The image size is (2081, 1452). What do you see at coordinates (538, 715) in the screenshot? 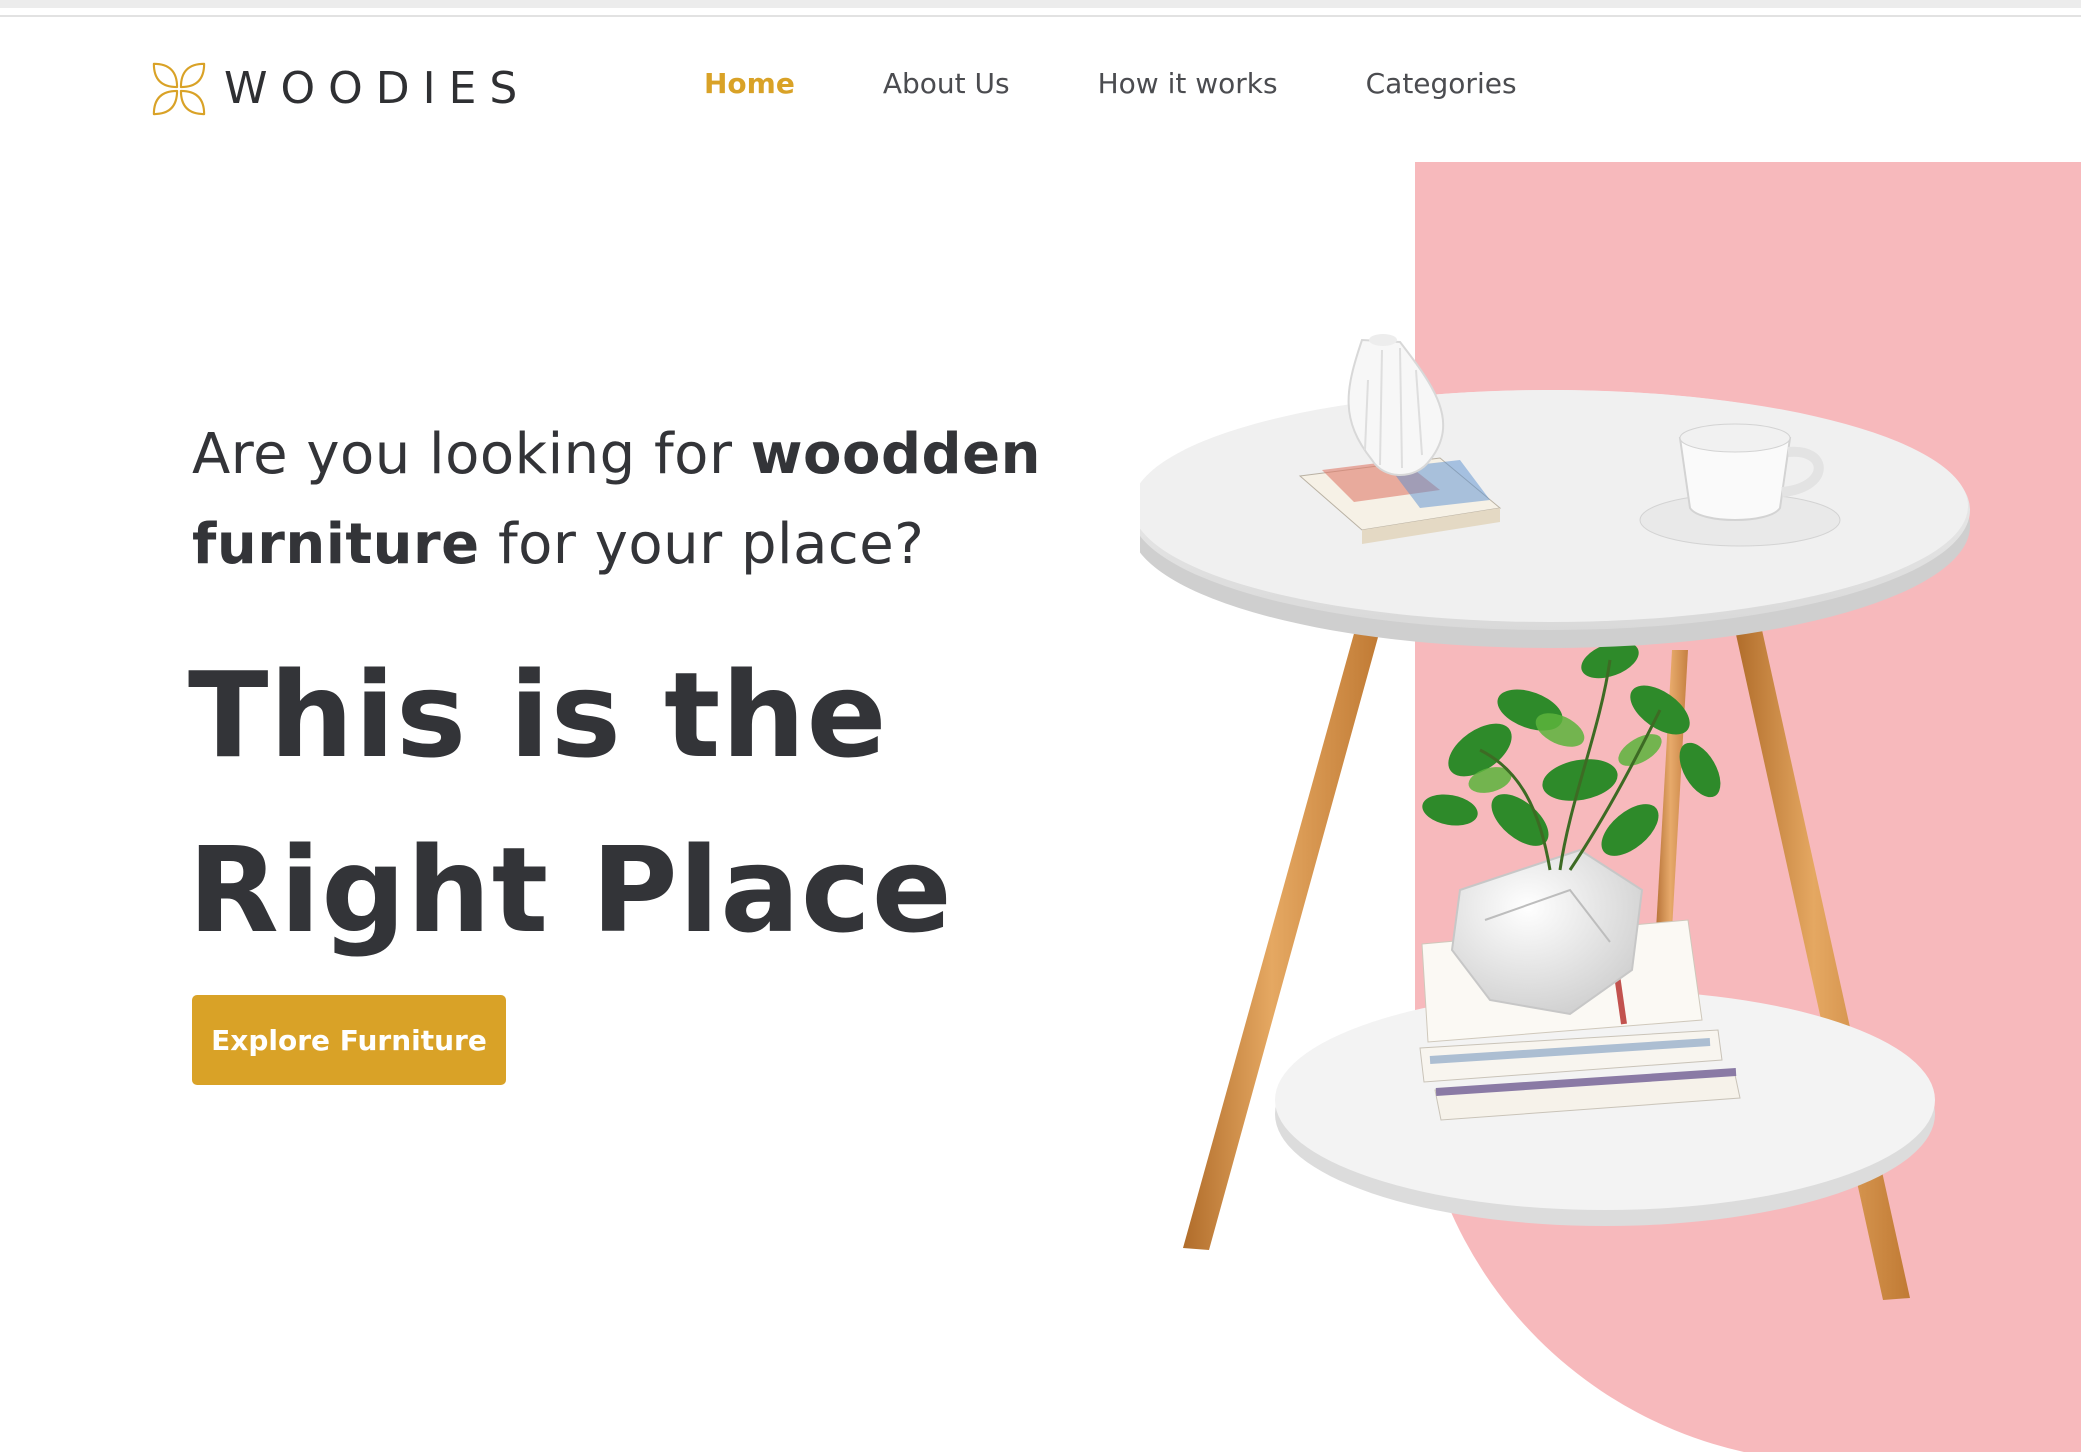
I see `hero-title-line-1: This is the` at bounding box center [538, 715].